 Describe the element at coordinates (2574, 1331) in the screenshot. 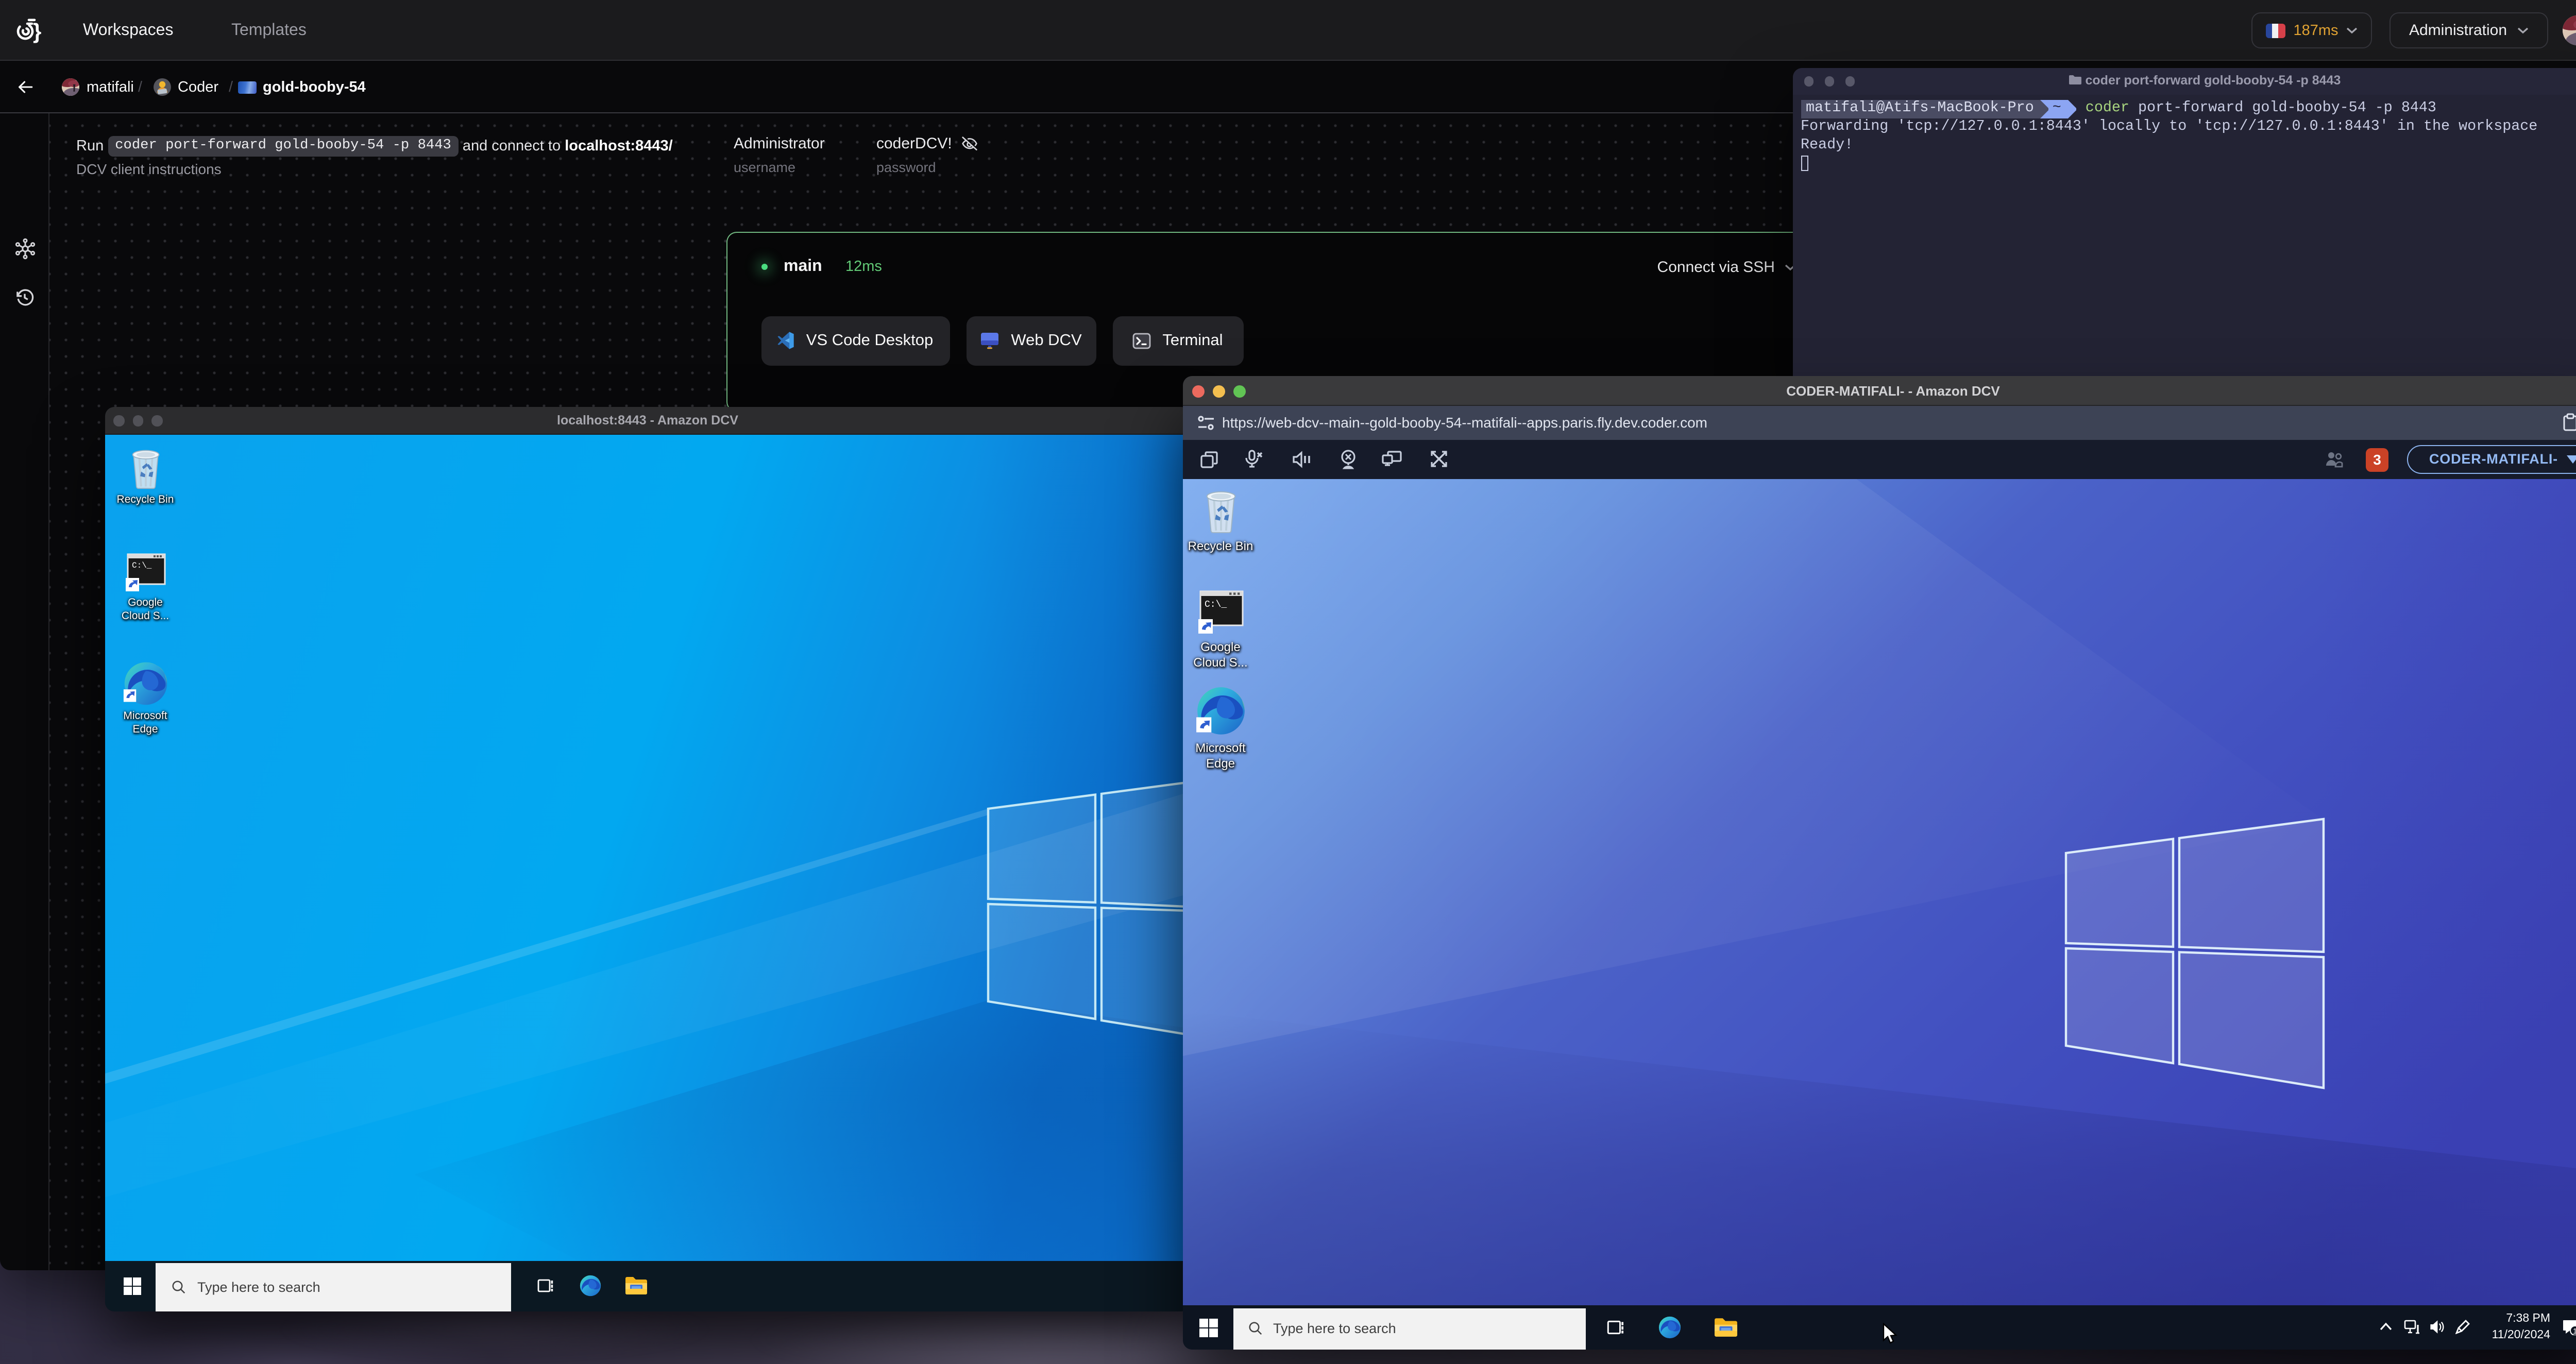

I see `svg-text: 1` at that location.